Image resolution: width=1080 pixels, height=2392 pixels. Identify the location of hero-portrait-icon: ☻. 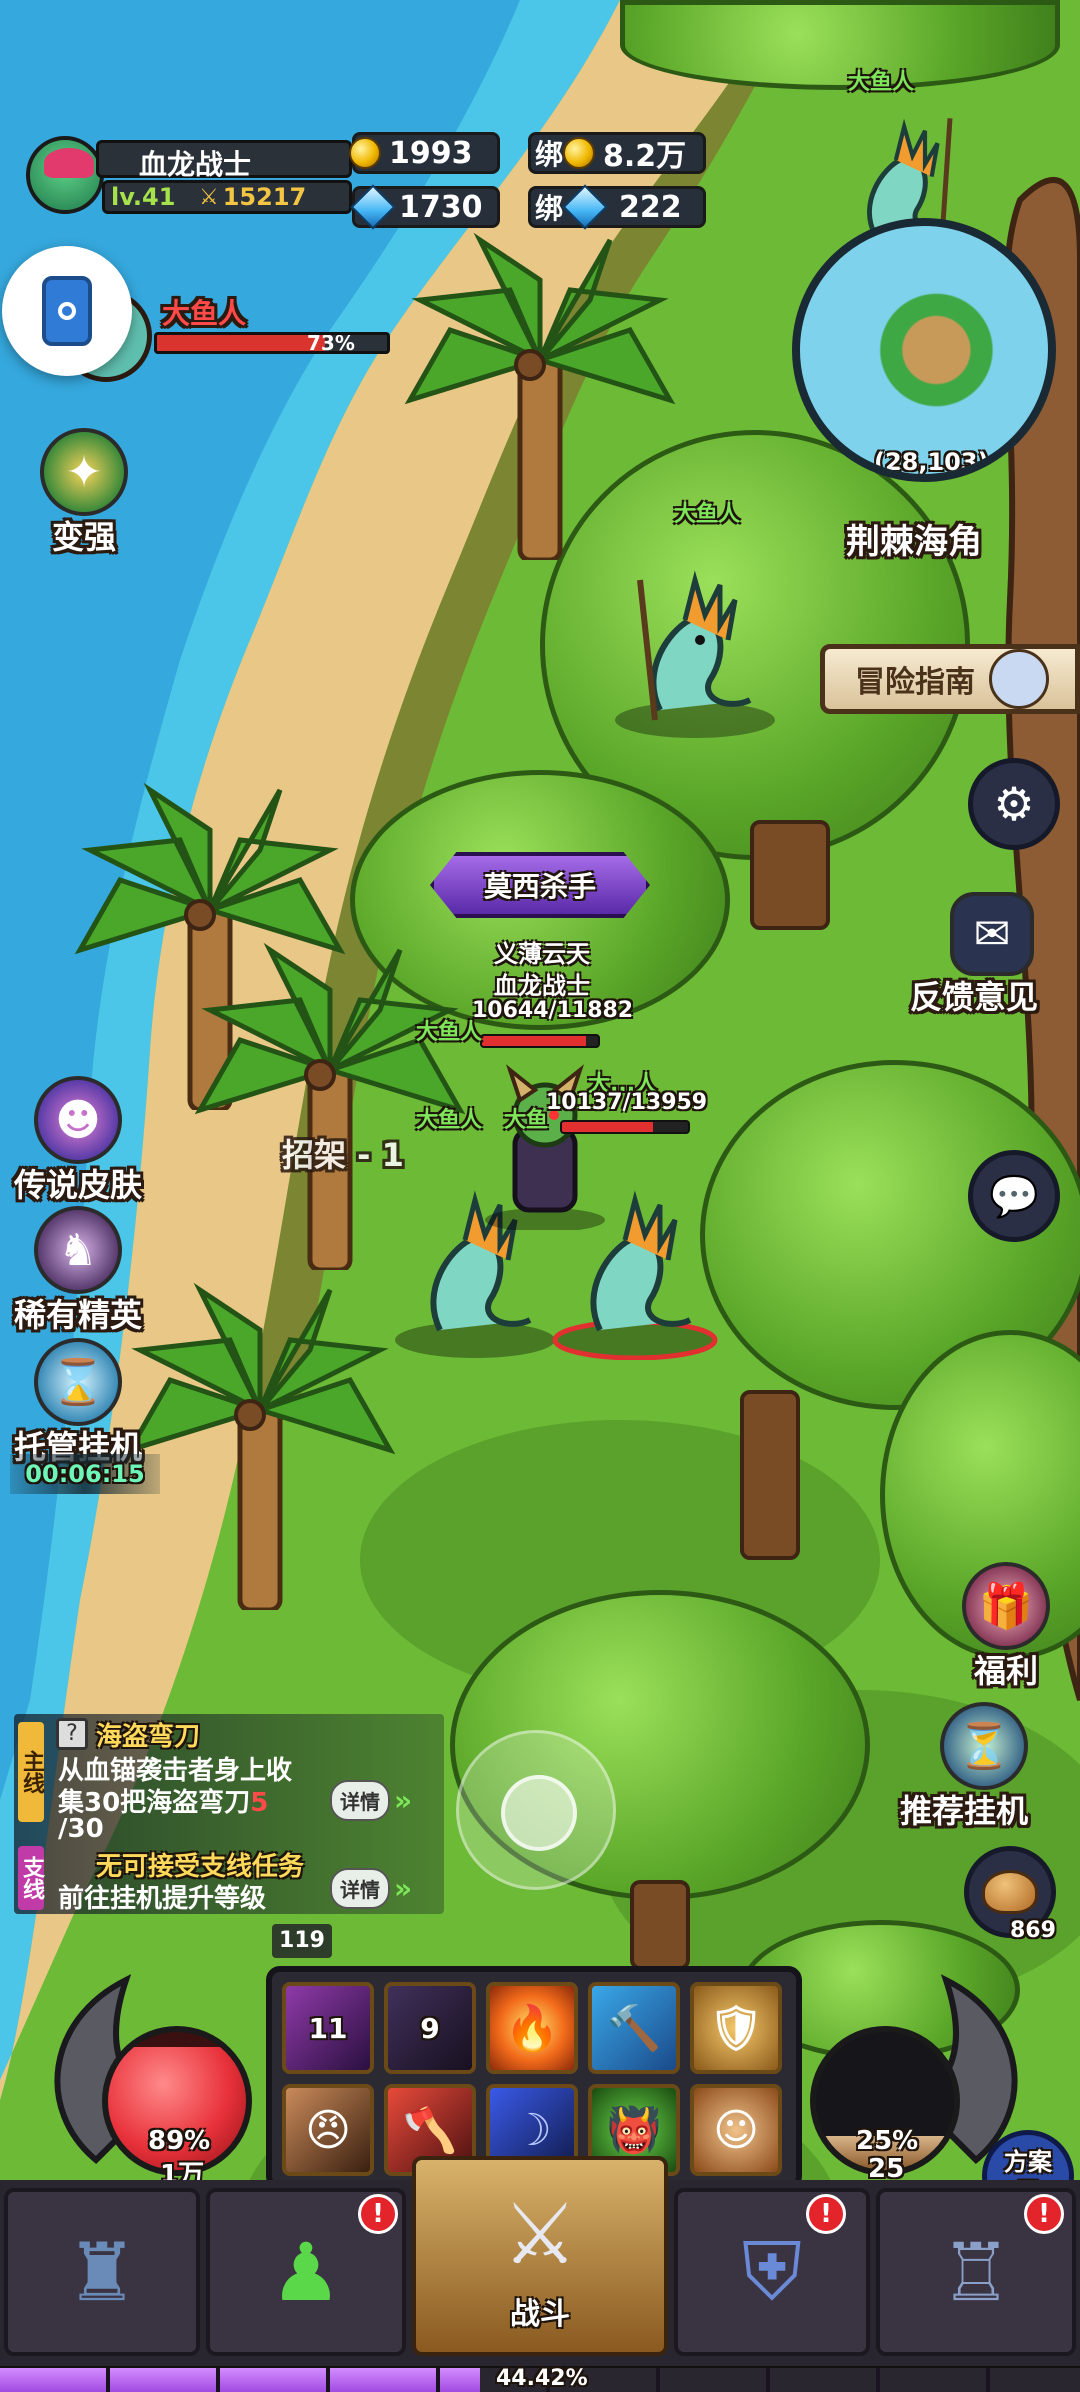
(78, 1120).